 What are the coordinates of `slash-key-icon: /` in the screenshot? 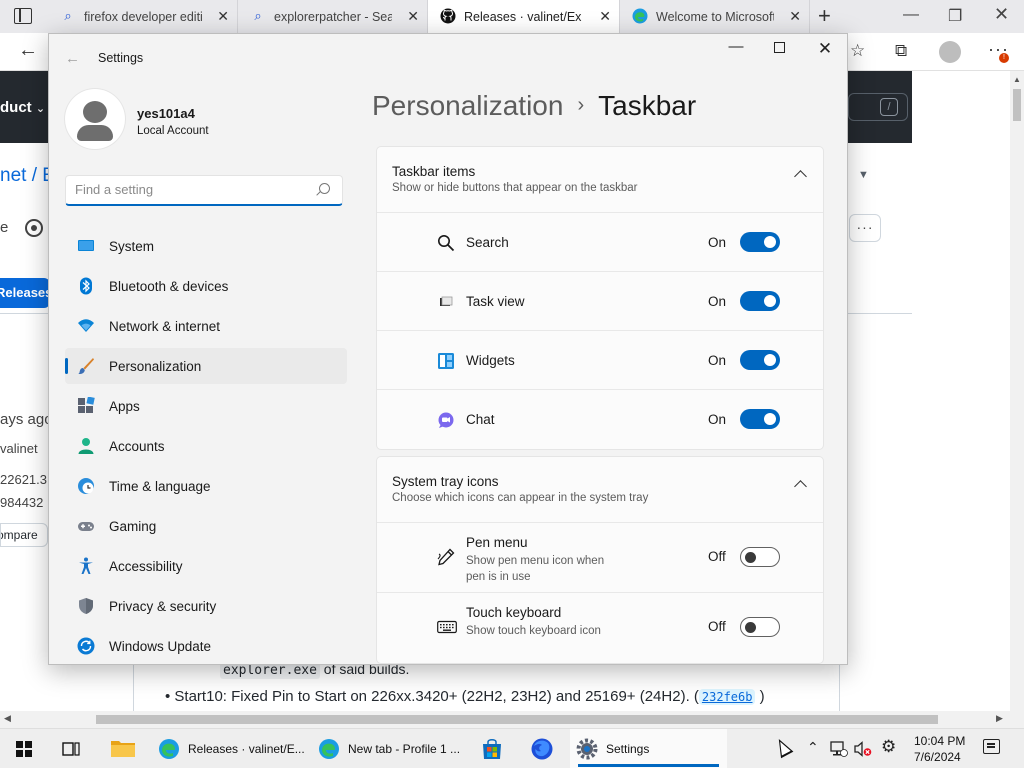 It's located at (889, 107).